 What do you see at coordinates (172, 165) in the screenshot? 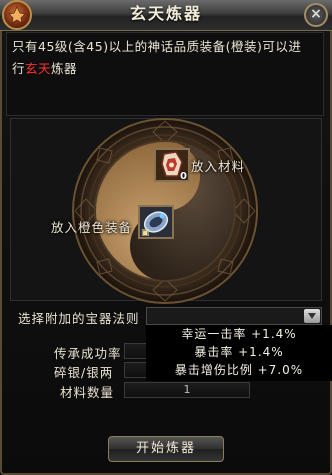
I see `material-slot: 0` at bounding box center [172, 165].